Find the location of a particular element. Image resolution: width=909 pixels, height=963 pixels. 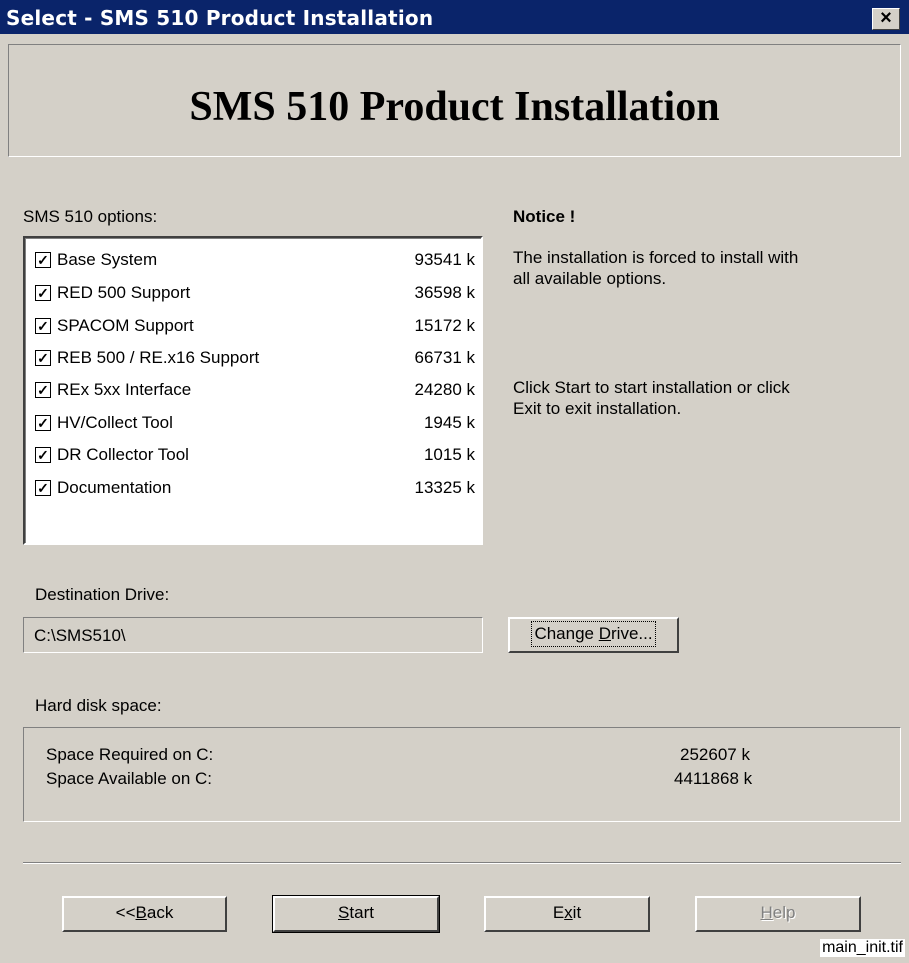

back-label: <<Back is located at coordinates (144, 912).